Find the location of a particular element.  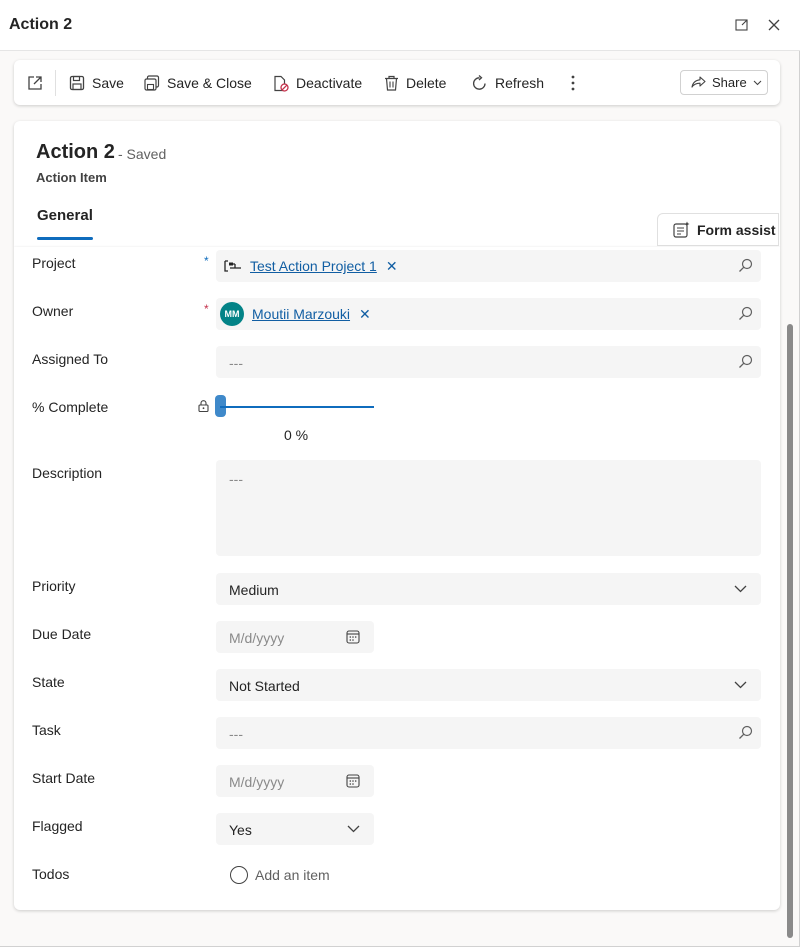

description-textarea: --- is located at coordinates (488, 508).